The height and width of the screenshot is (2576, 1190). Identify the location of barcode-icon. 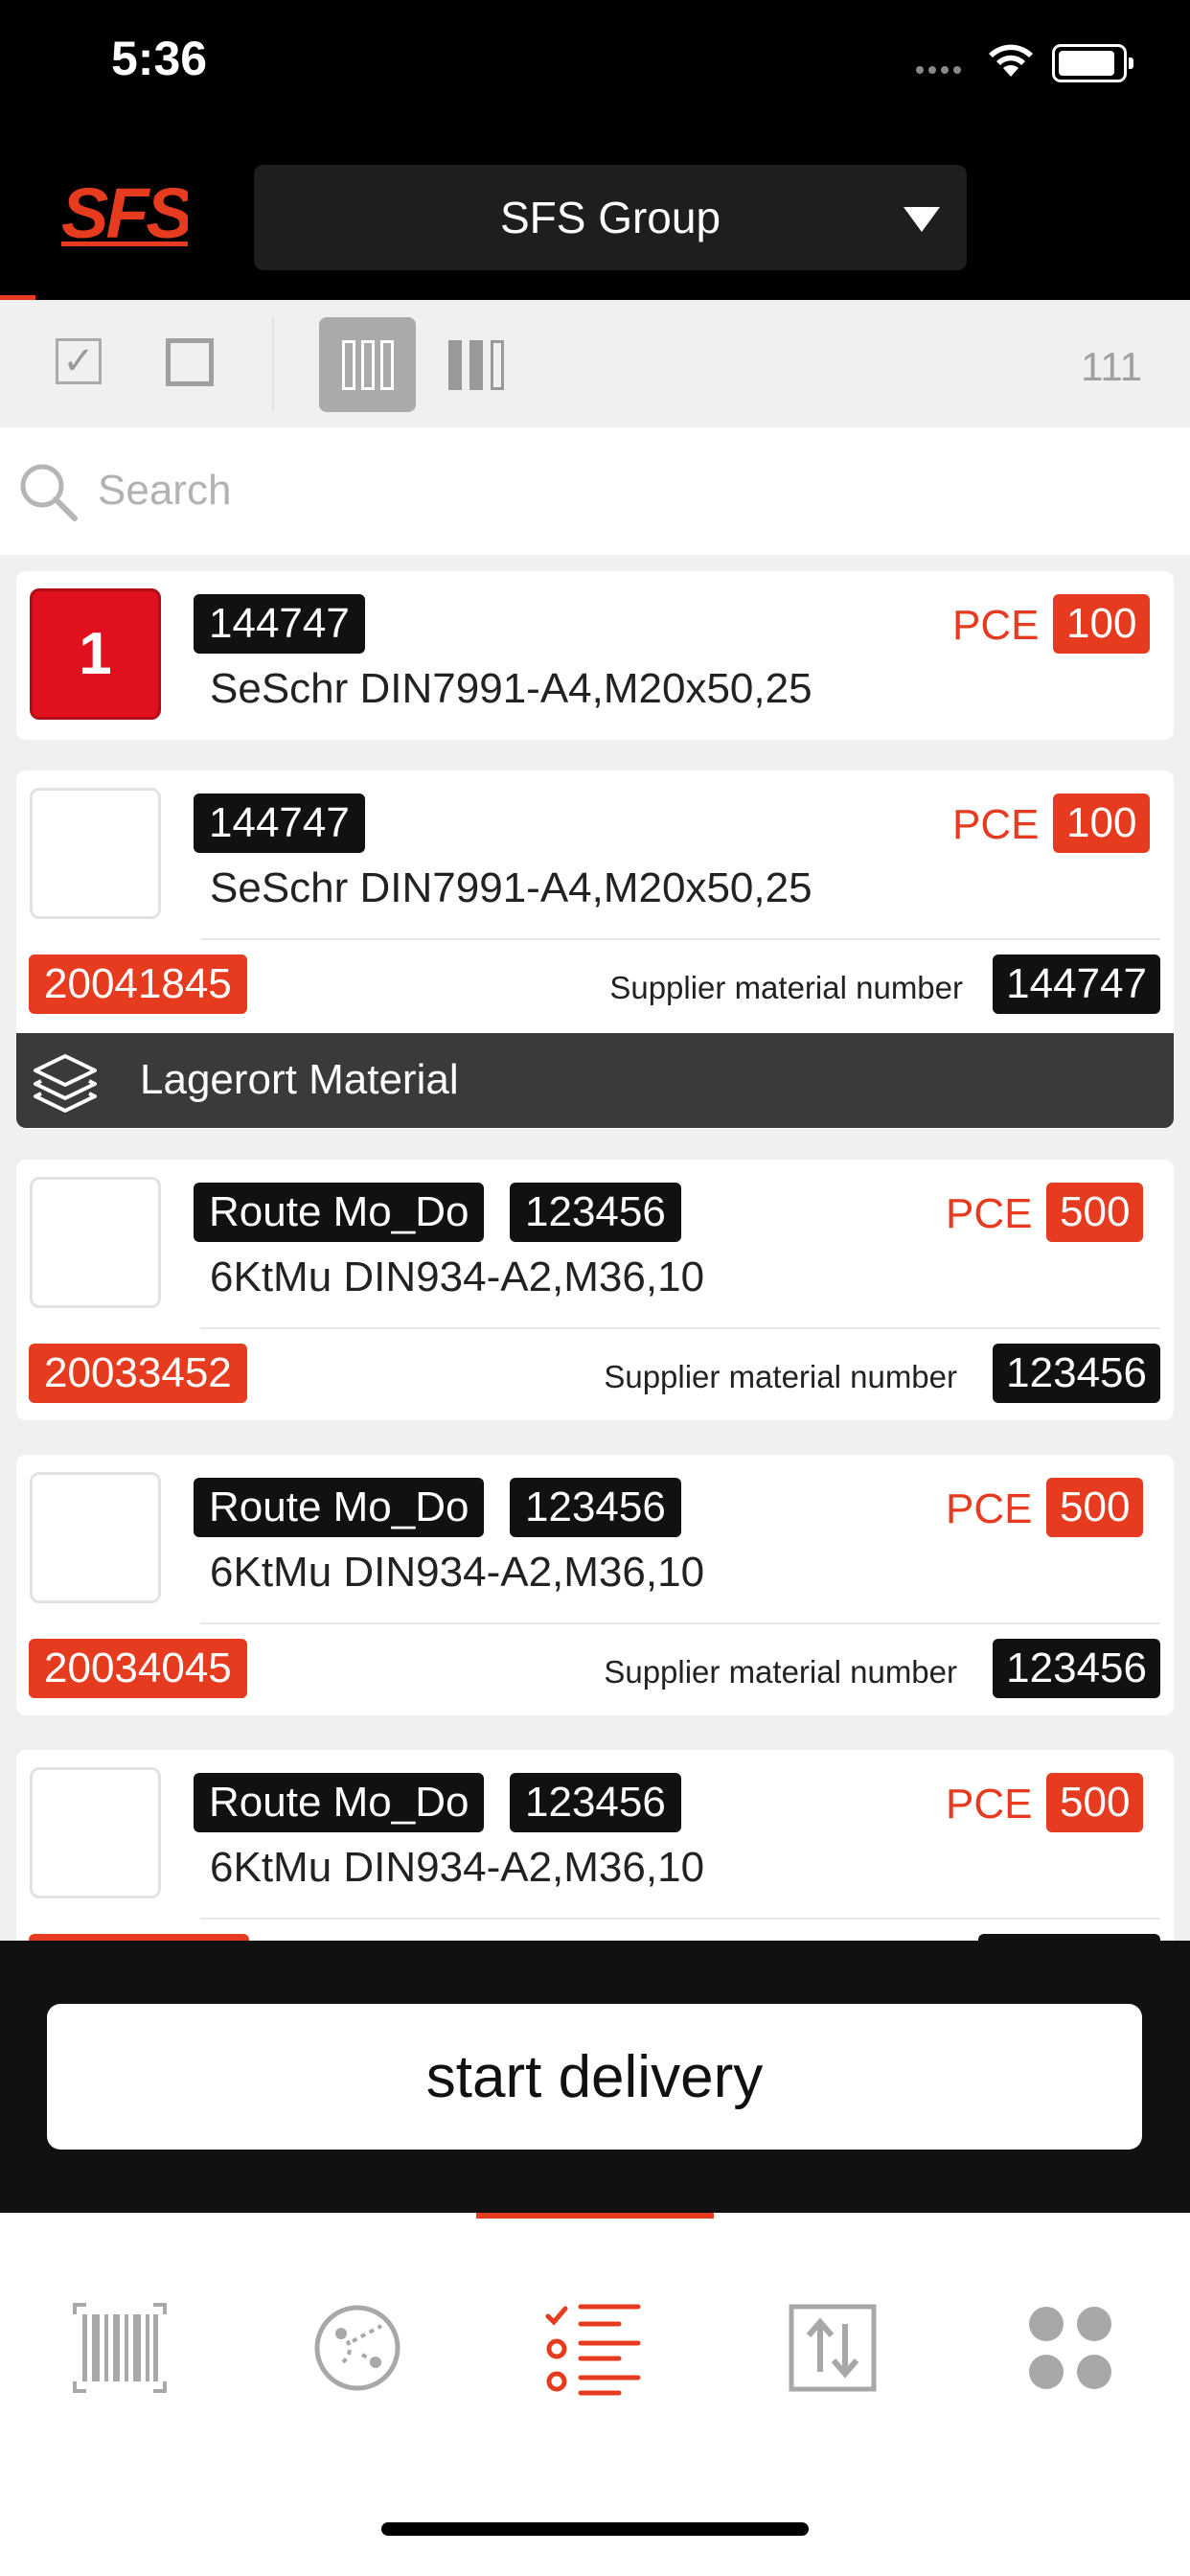
(120, 2348).